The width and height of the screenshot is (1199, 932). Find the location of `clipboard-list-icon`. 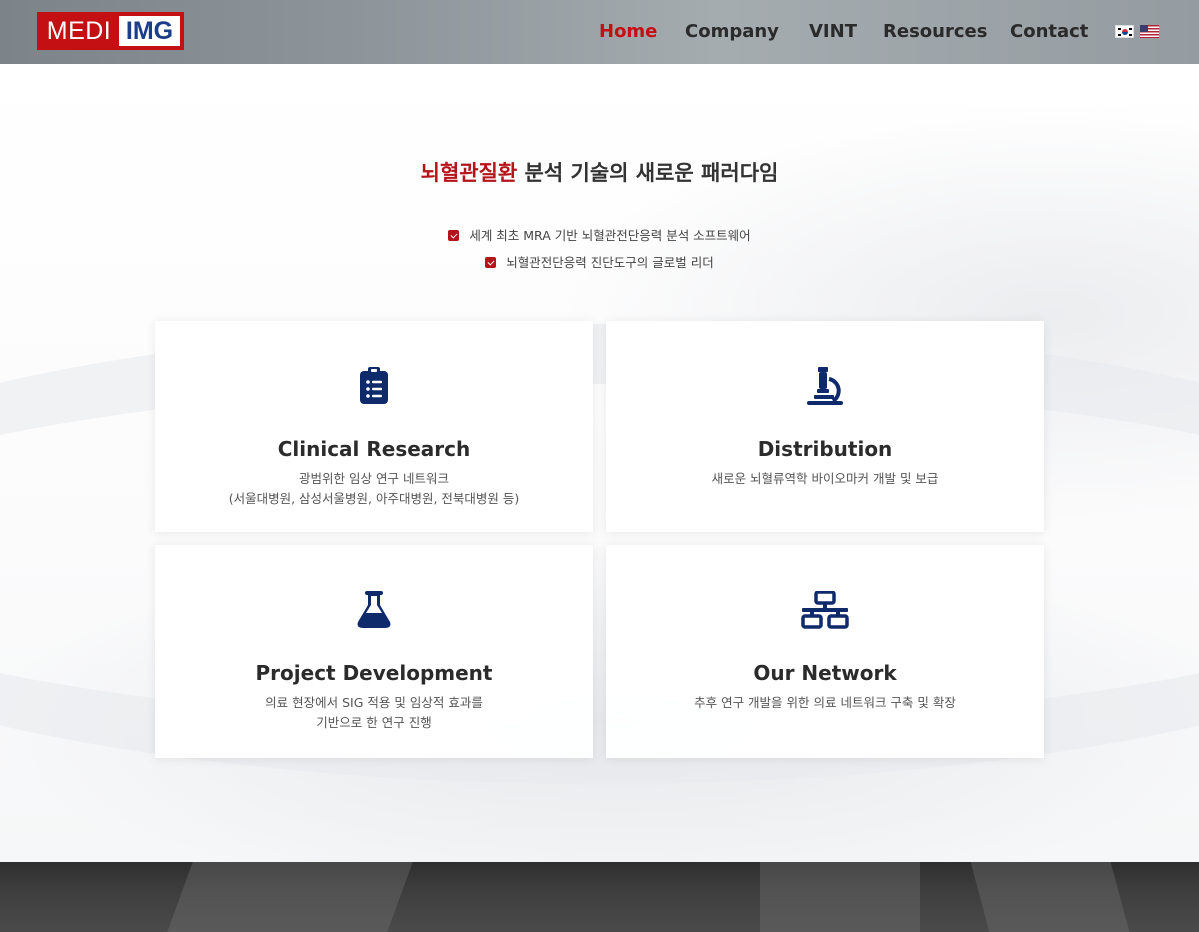

clipboard-list-icon is located at coordinates (374, 386).